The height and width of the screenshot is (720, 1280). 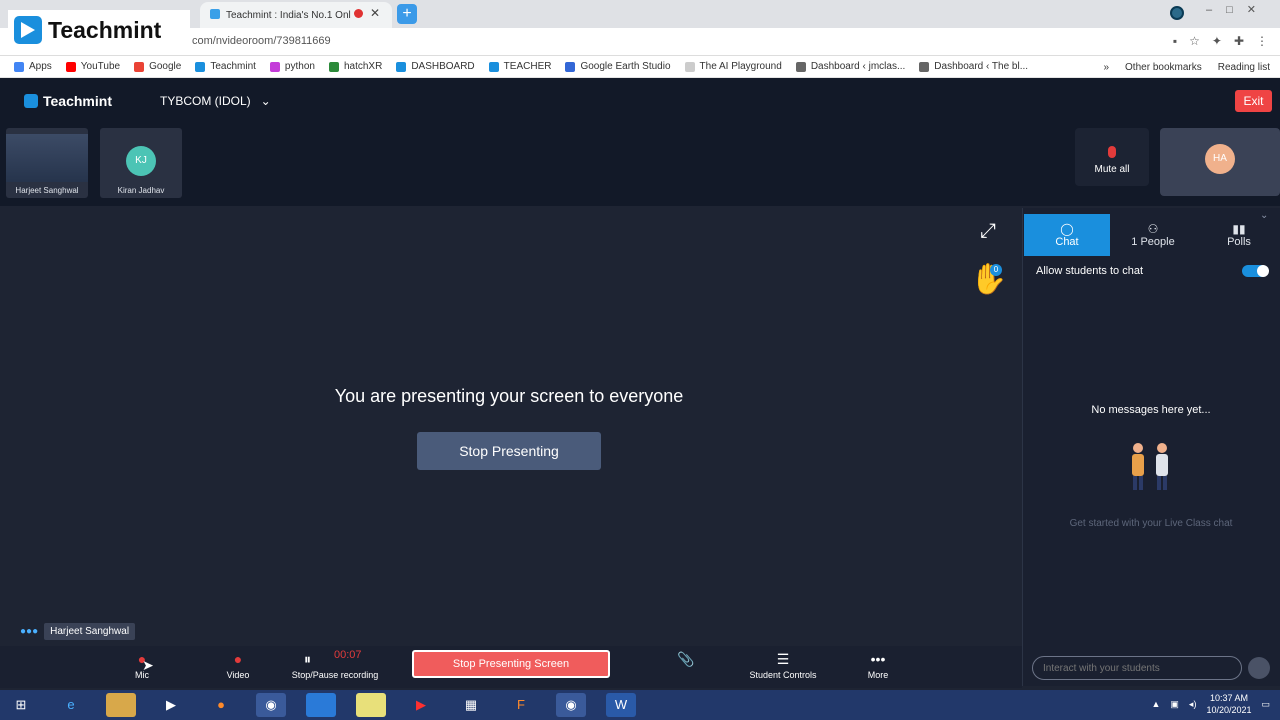 What do you see at coordinates (1193, 704) in the screenshot?
I see `volume-icon: ◂)` at bounding box center [1193, 704].